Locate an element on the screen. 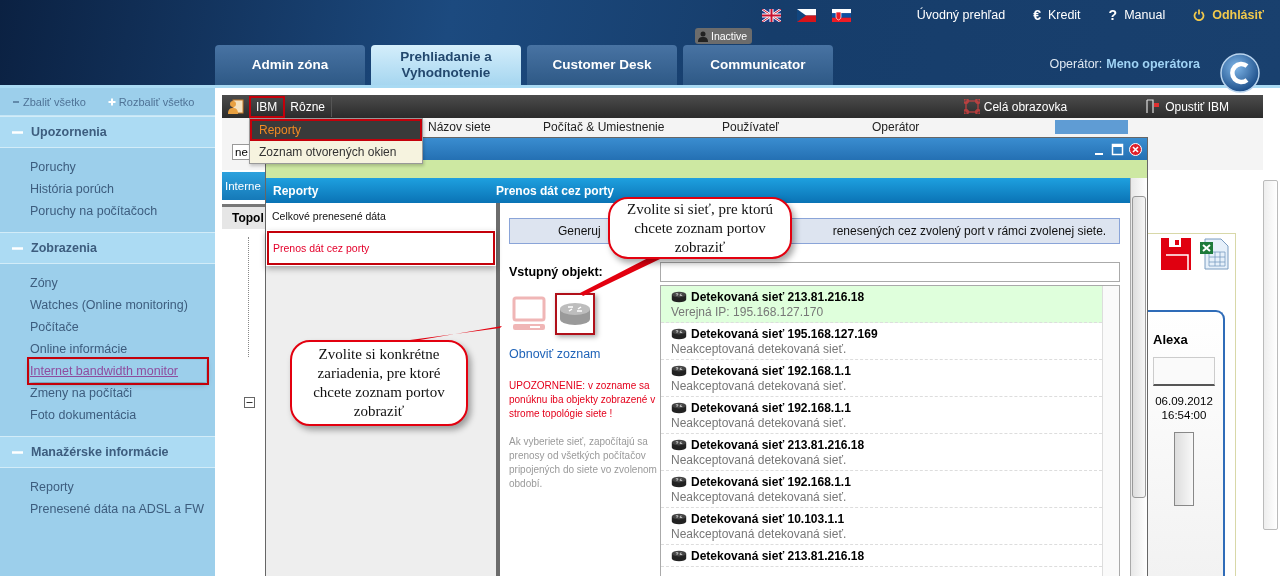  field-label: Vstupný objekt: is located at coordinates (556, 272).